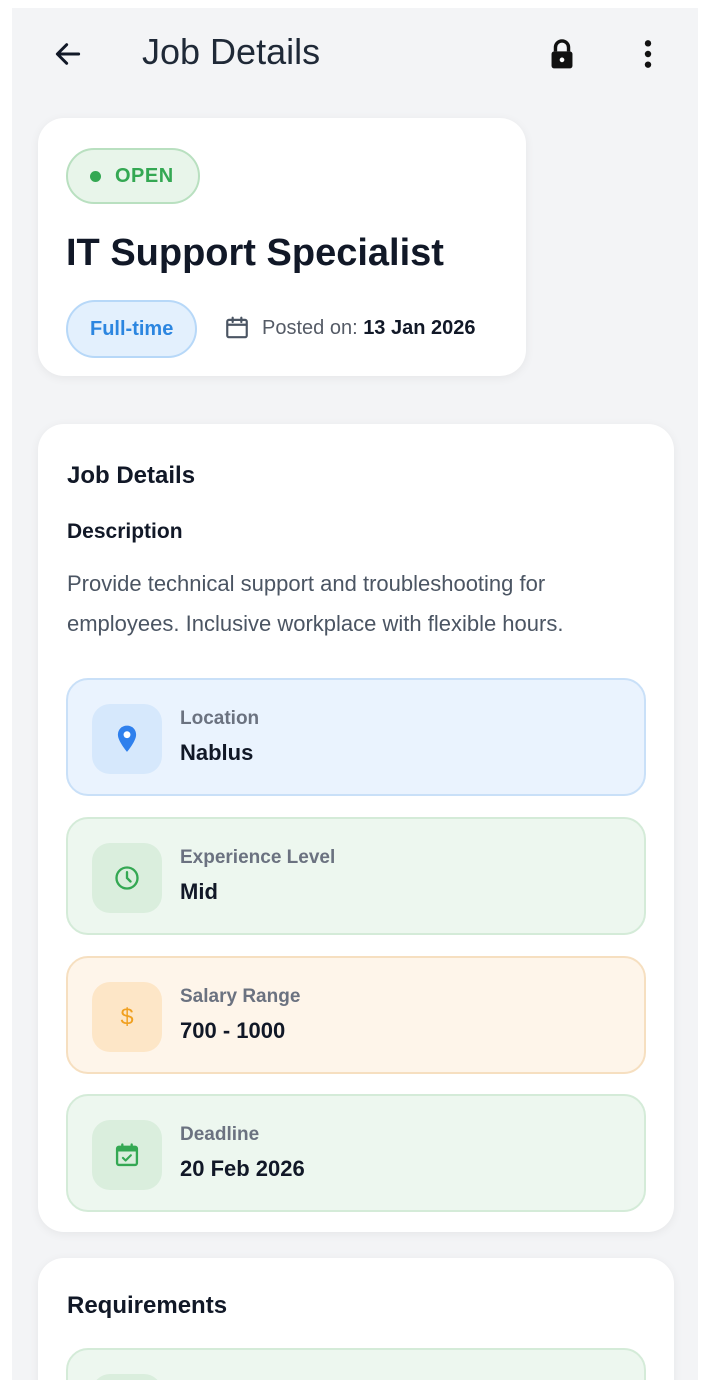 The width and height of the screenshot is (704, 1380). I want to click on requirement-item, so click(356, 1364).